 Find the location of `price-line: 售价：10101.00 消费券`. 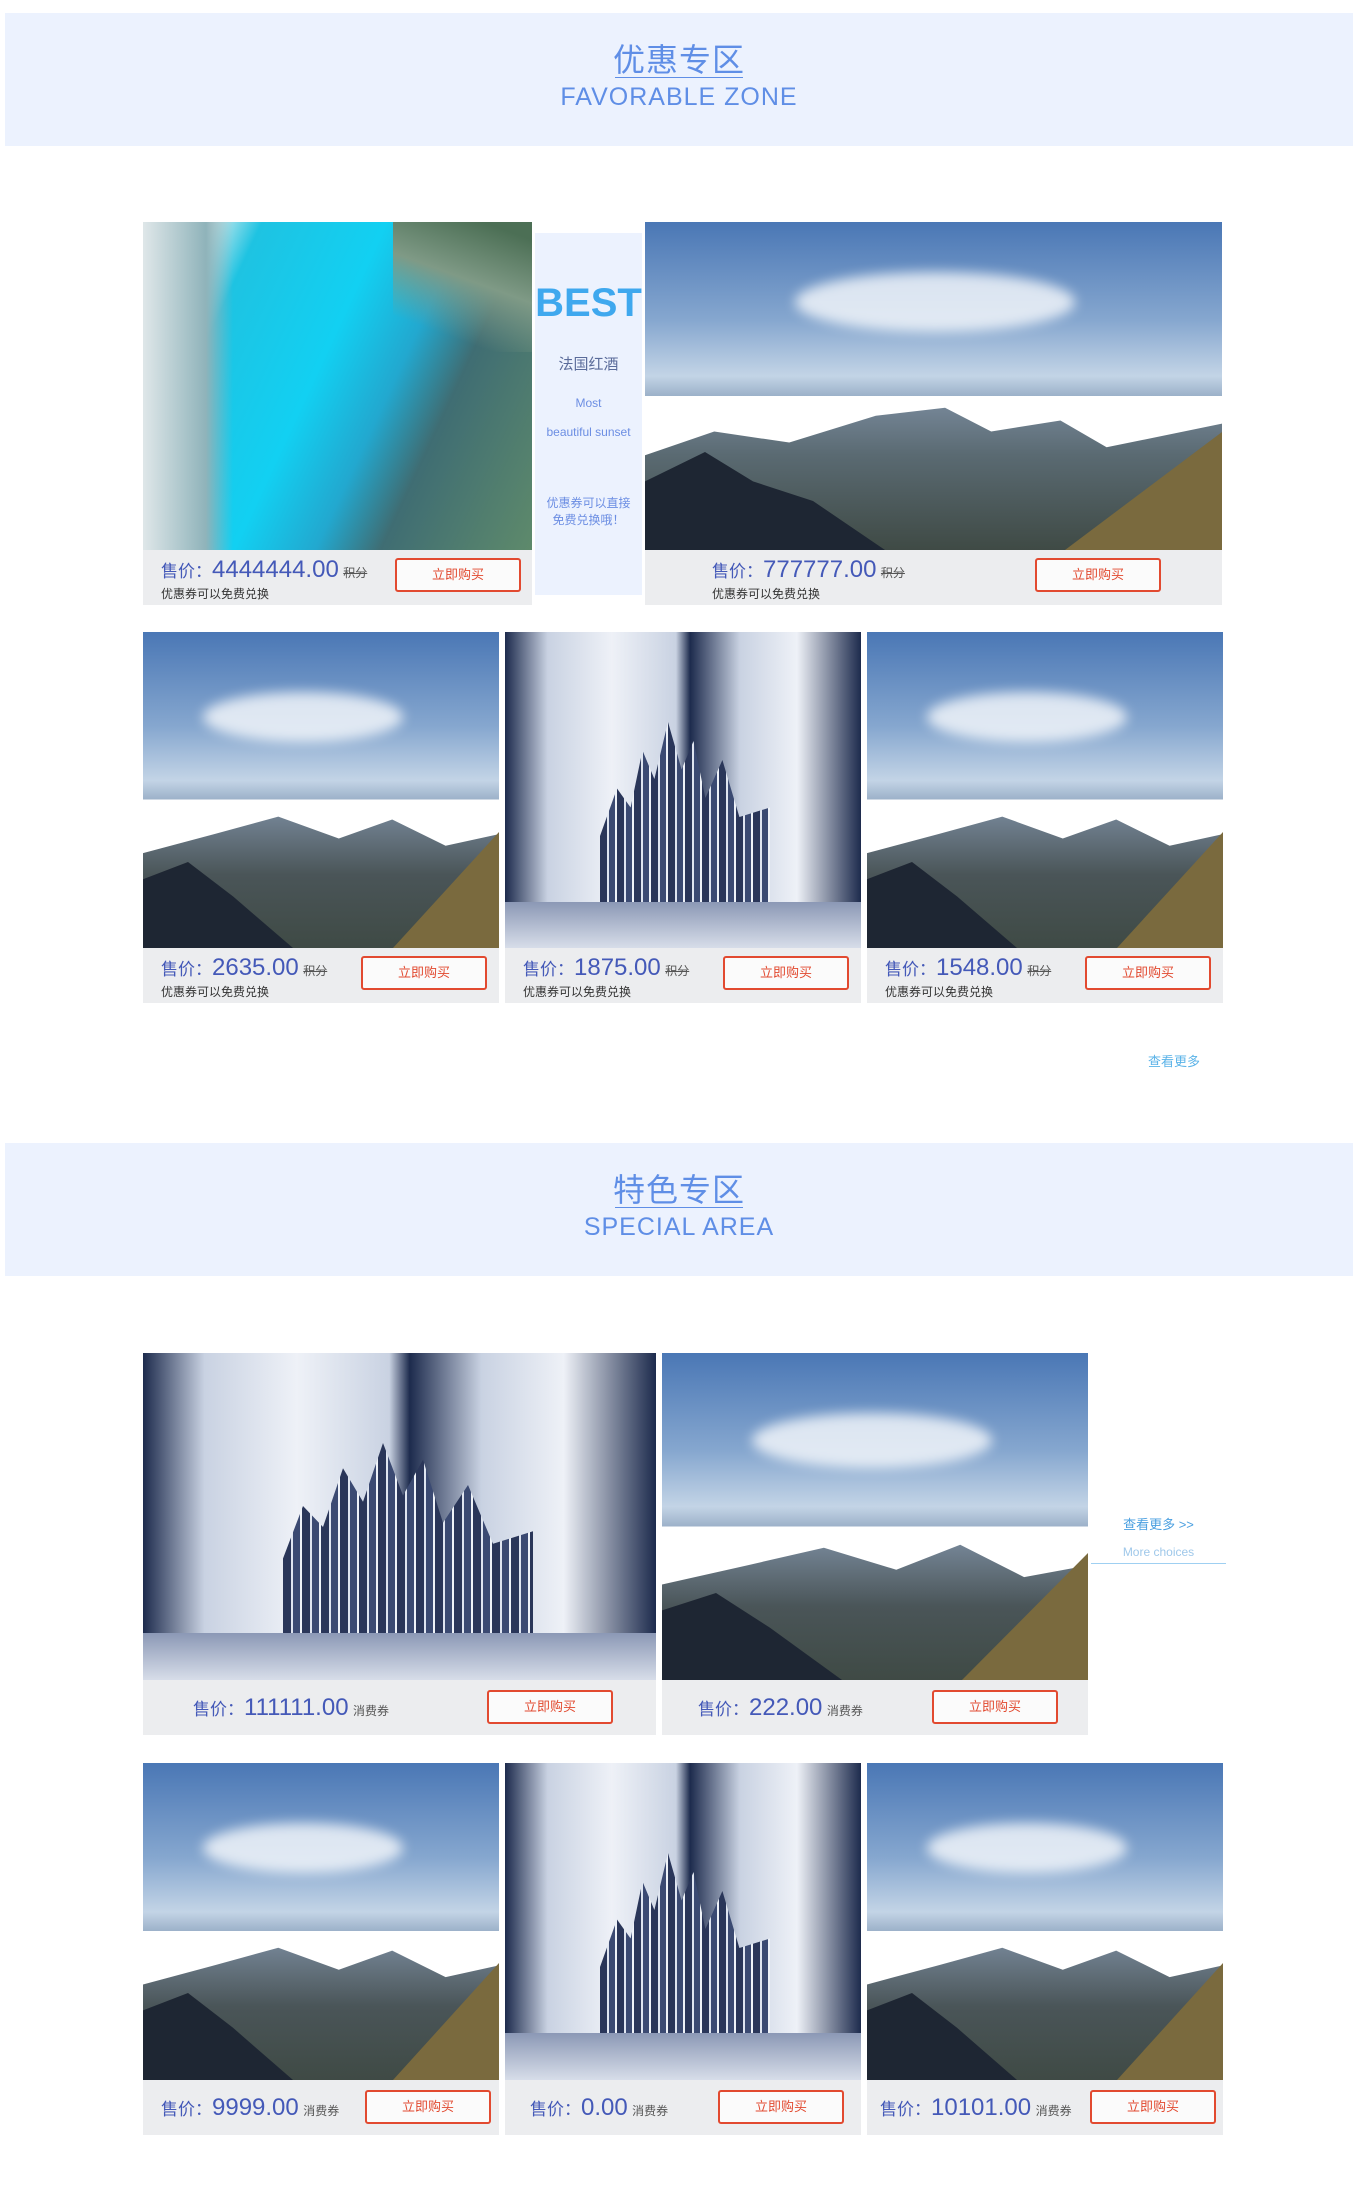

price-line: 售价：10101.00 消费券 is located at coordinates (976, 2108).